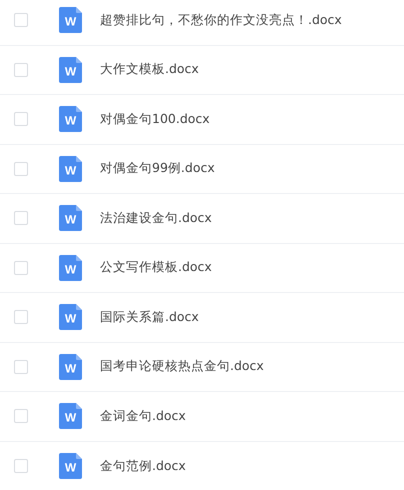 The height and width of the screenshot is (490, 404). What do you see at coordinates (143, 466) in the screenshot?
I see `file-name: 金句范例.docx` at bounding box center [143, 466].